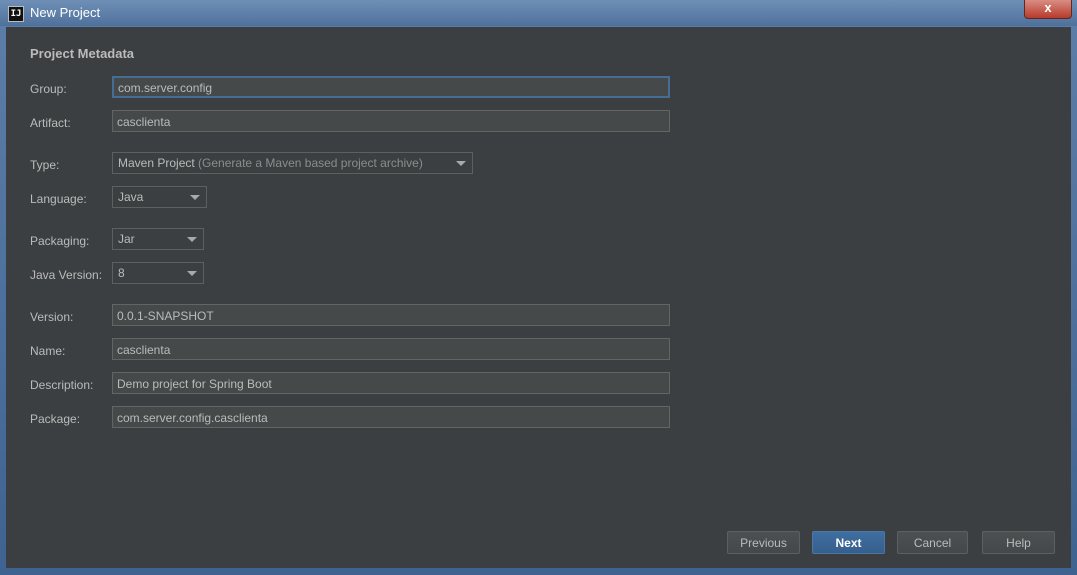 This screenshot has height=575, width=1077. I want to click on type-label: Type:, so click(45, 165).